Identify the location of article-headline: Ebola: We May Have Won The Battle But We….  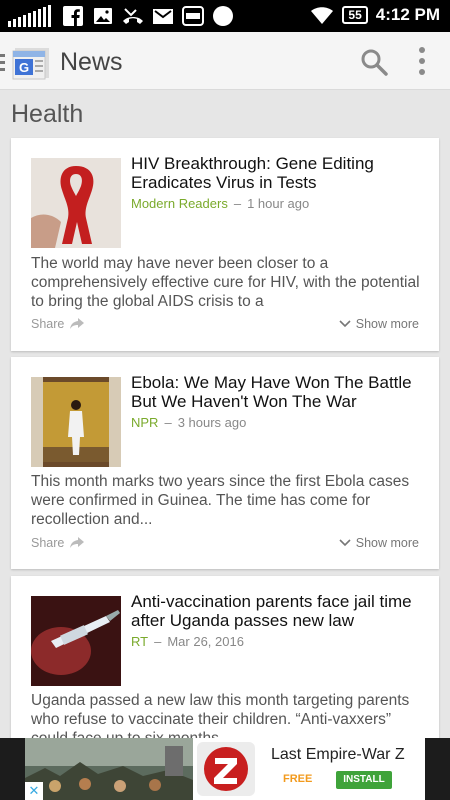
(281, 392).